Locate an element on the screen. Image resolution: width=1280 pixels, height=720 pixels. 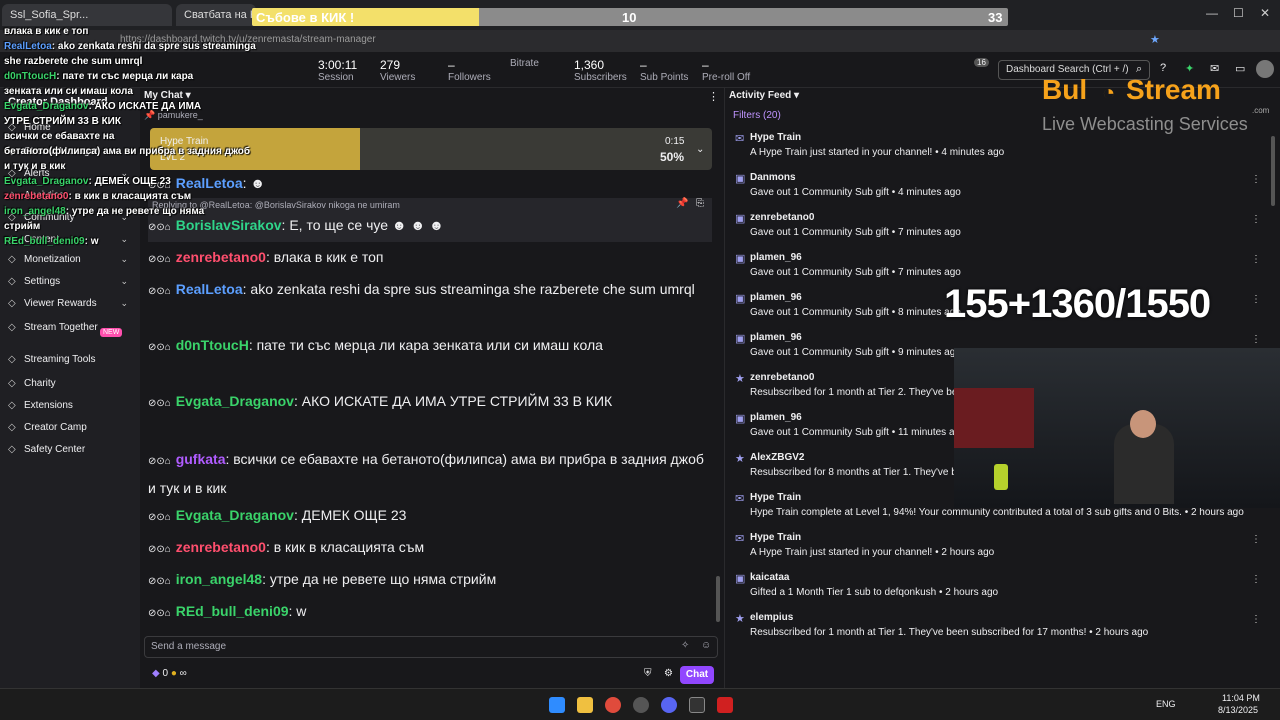
feed-scrollbar is located at coordinates (1273, 171).